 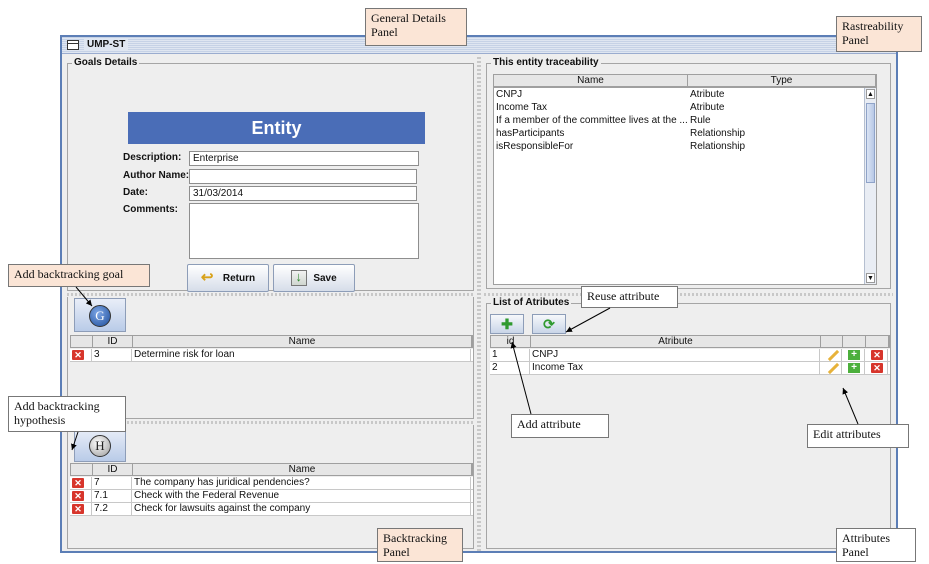 What do you see at coordinates (479, 304) in the screenshot?
I see `vertical-divider` at bounding box center [479, 304].